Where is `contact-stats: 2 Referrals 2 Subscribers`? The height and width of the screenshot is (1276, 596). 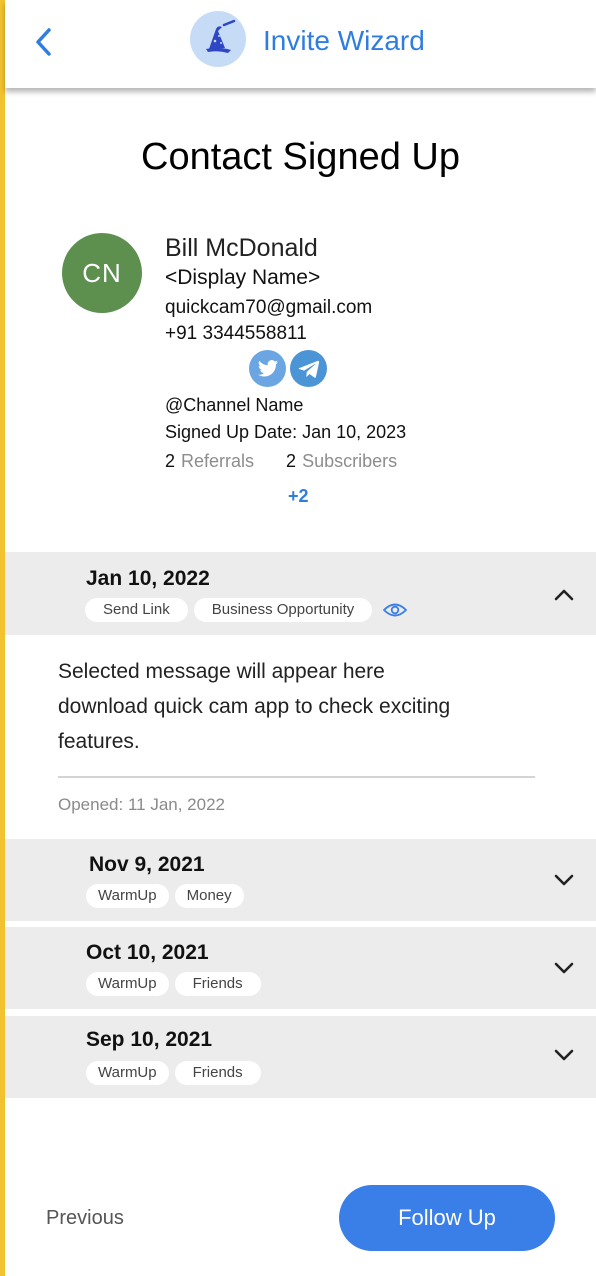
contact-stats: 2 Referrals 2 Subscribers is located at coordinates (281, 461).